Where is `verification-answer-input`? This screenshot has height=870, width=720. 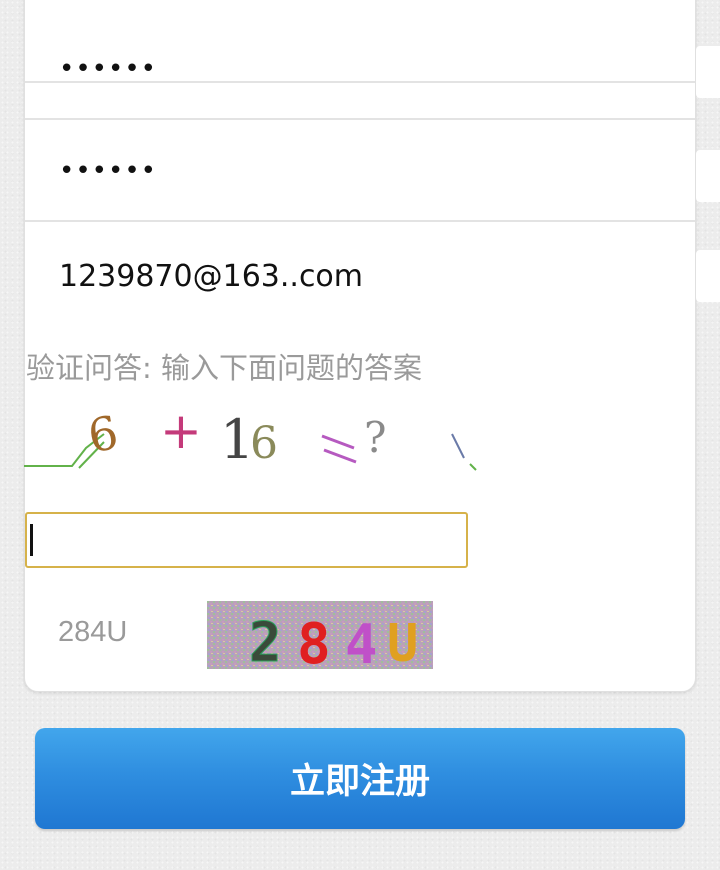 verification-answer-input is located at coordinates (246, 540).